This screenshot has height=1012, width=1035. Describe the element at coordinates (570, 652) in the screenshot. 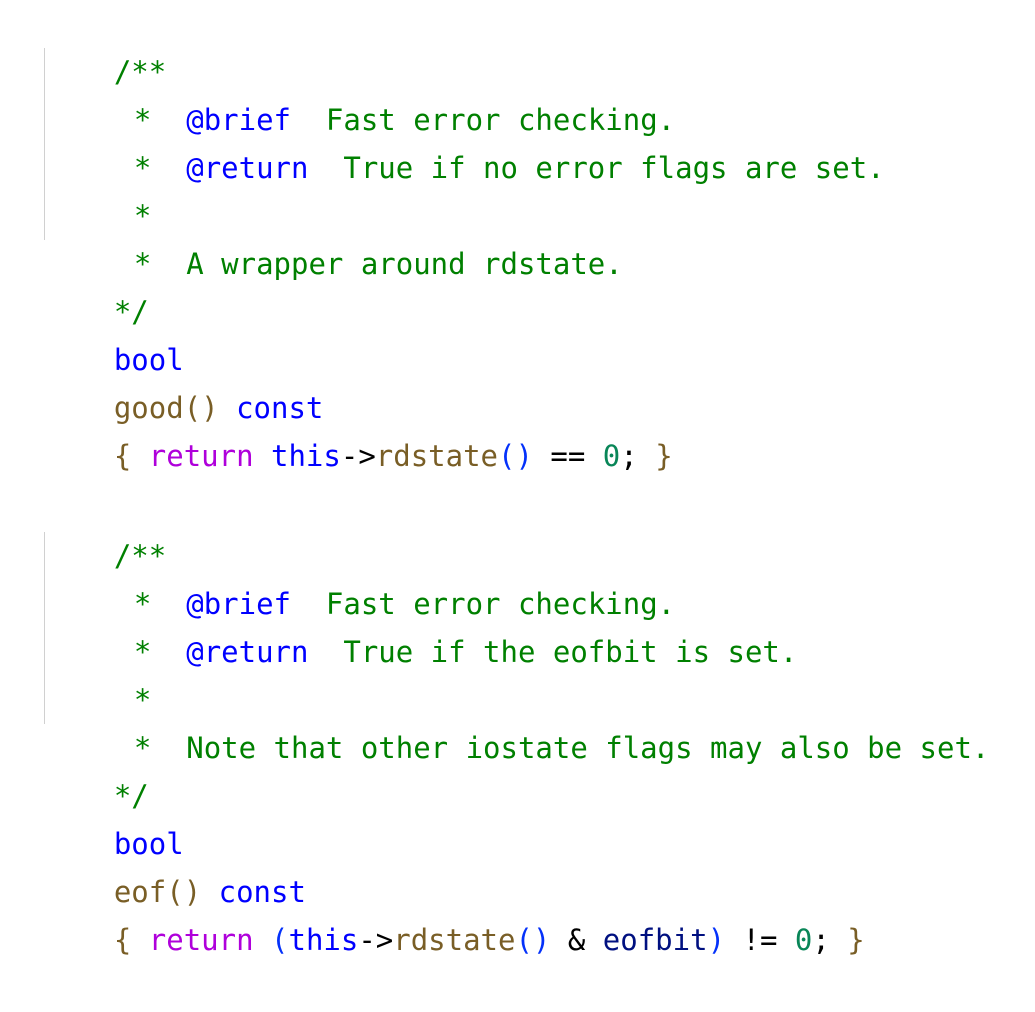

I see `doc-return-text: True if the eofbit is set.` at that location.